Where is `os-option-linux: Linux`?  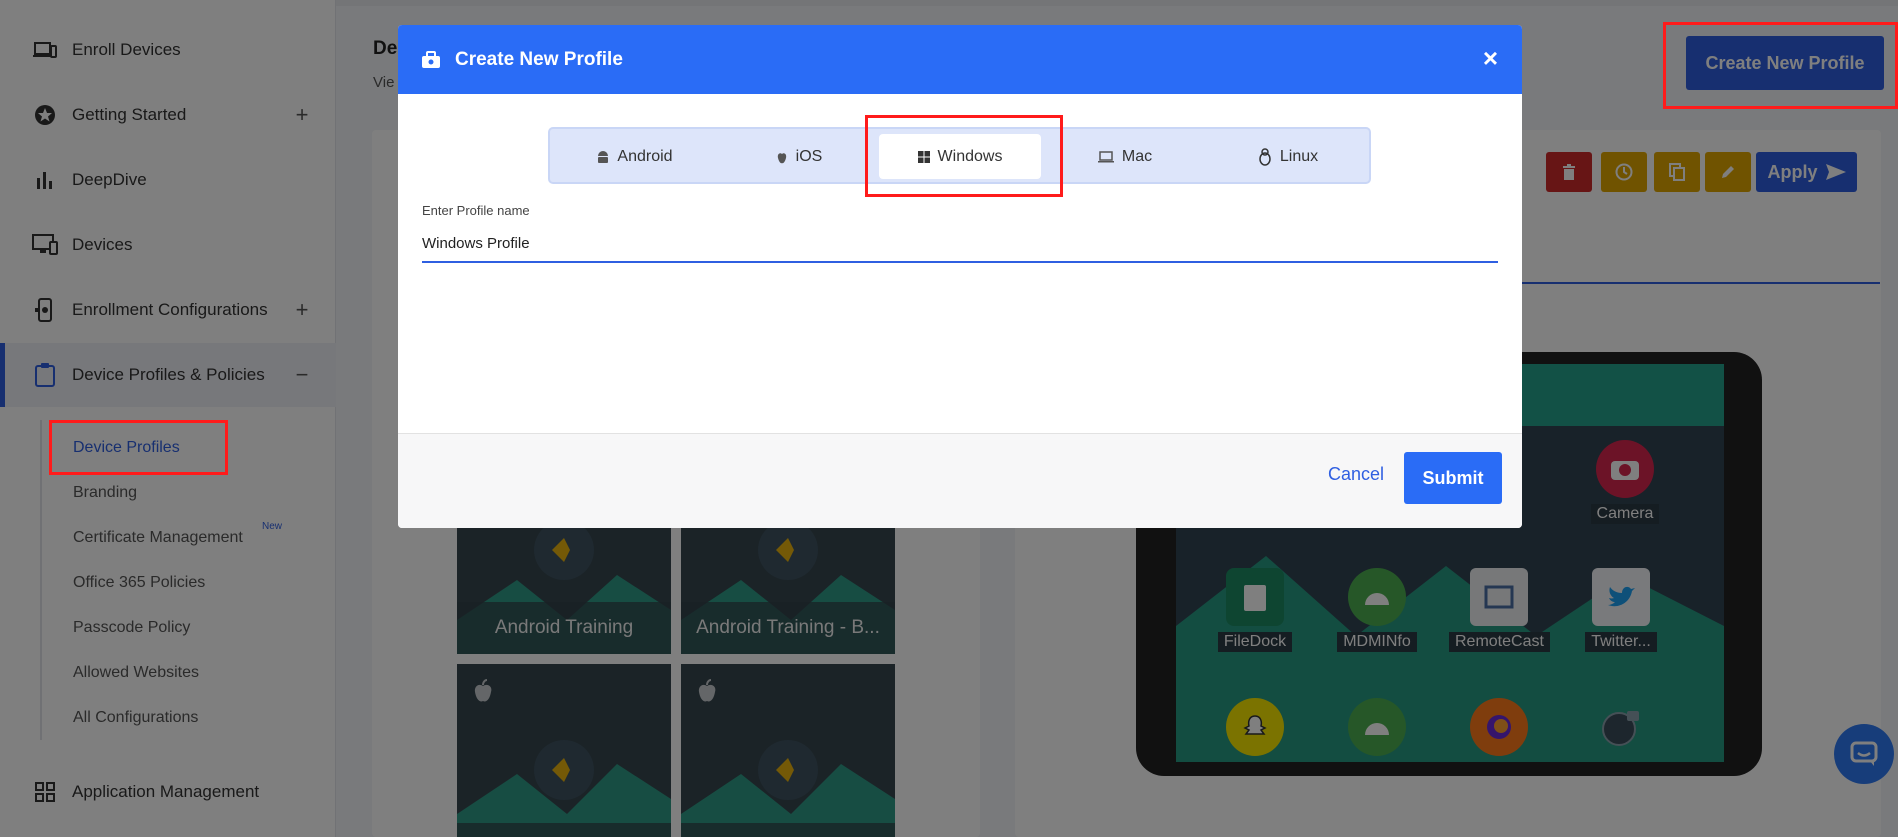 os-option-linux: Linux is located at coordinates (1288, 156).